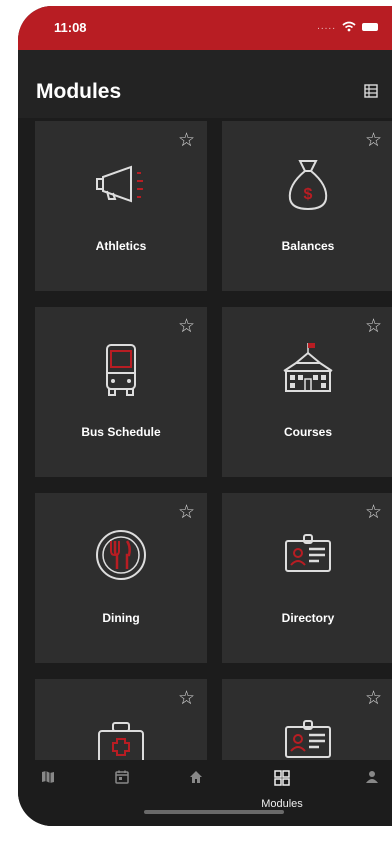  Describe the element at coordinates (370, 26) in the screenshot. I see `battery-icon` at that location.